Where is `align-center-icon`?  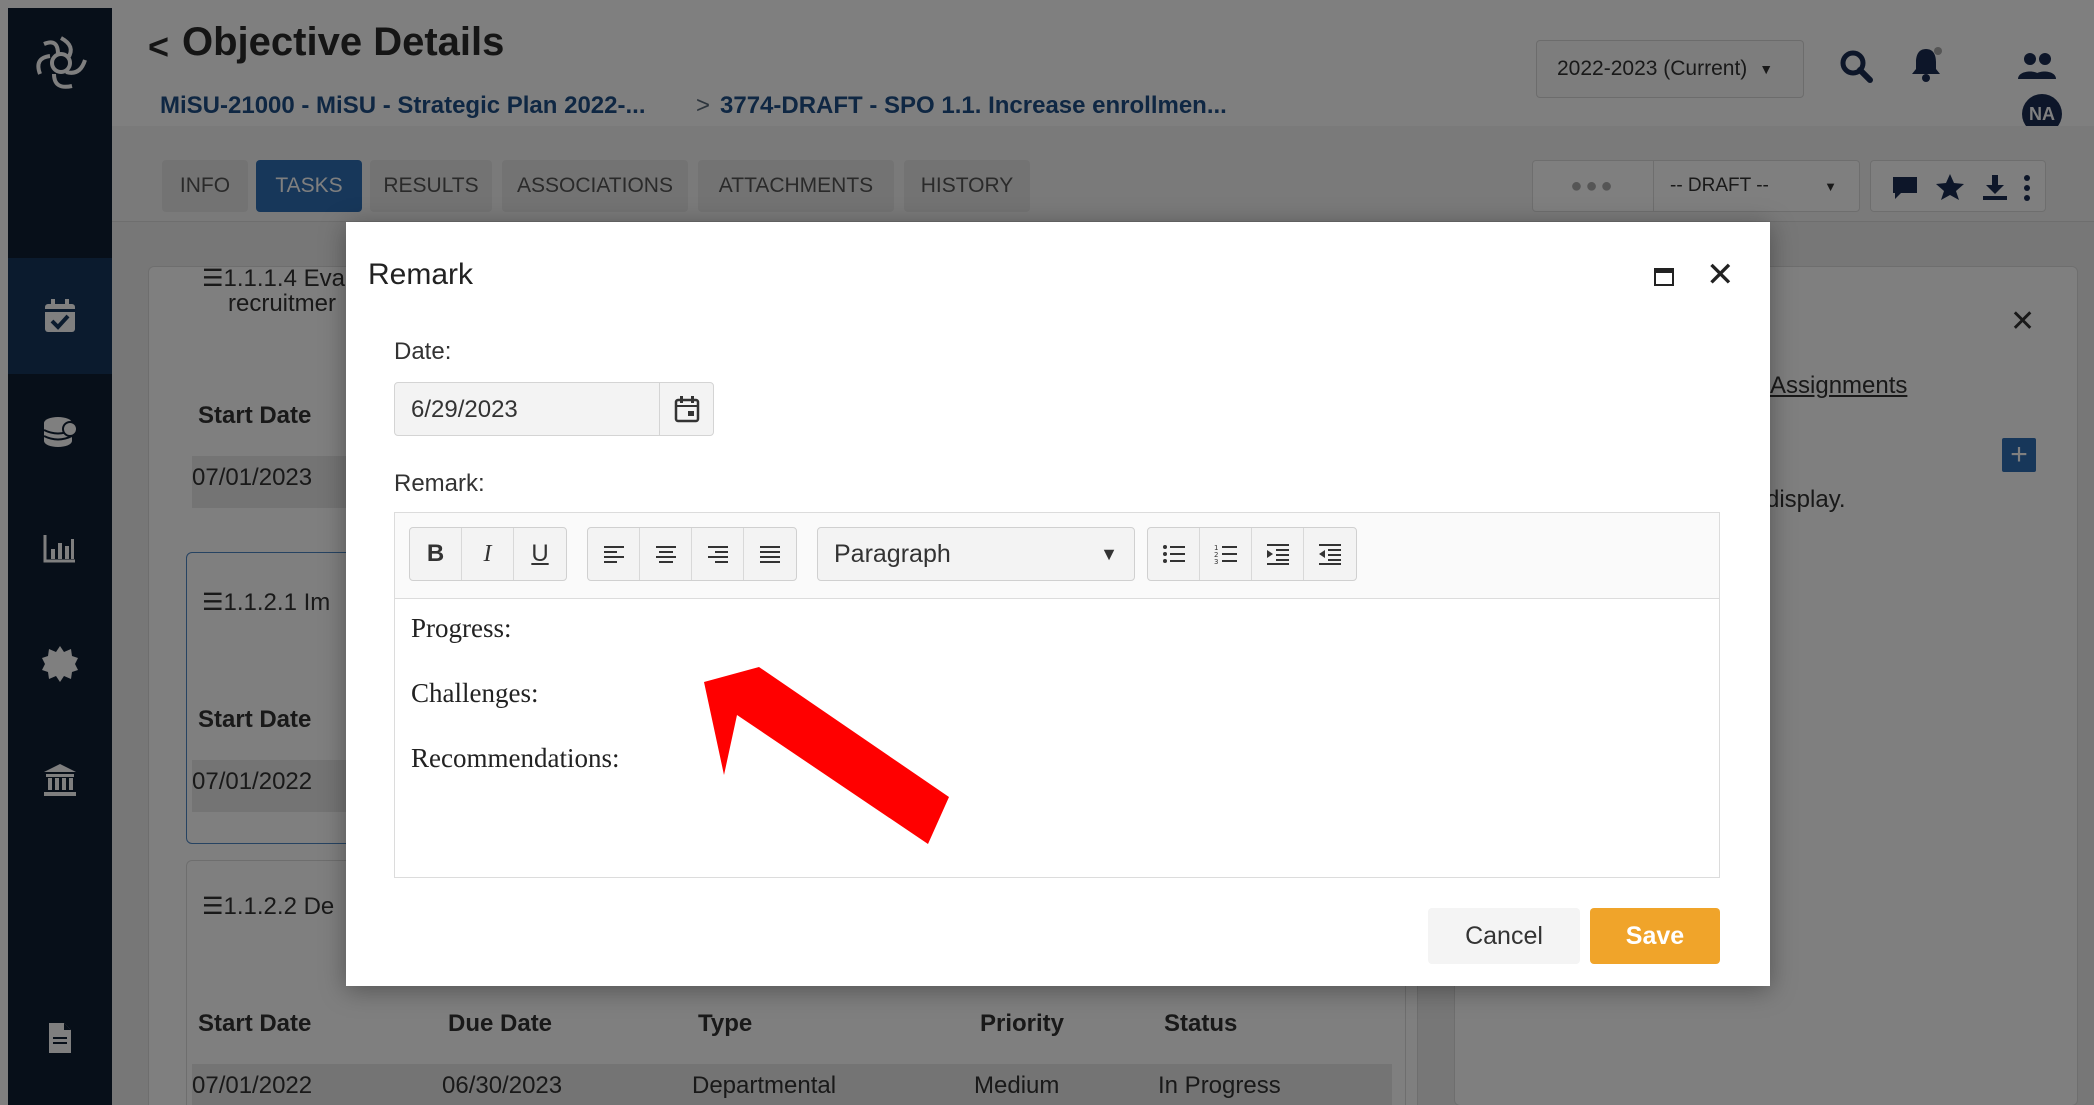 align-center-icon is located at coordinates (666, 554).